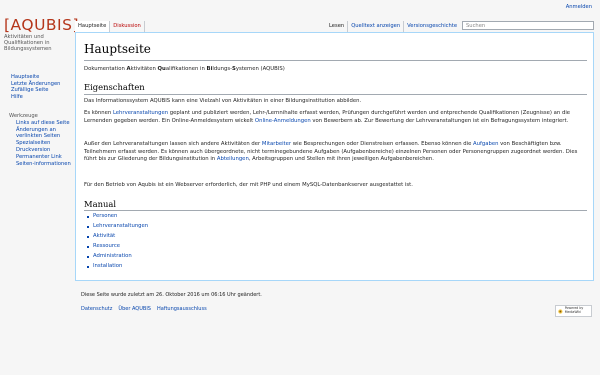  What do you see at coordinates (104, 236) in the screenshot?
I see `manual-link-aktivitaet: Aktivität` at bounding box center [104, 236].